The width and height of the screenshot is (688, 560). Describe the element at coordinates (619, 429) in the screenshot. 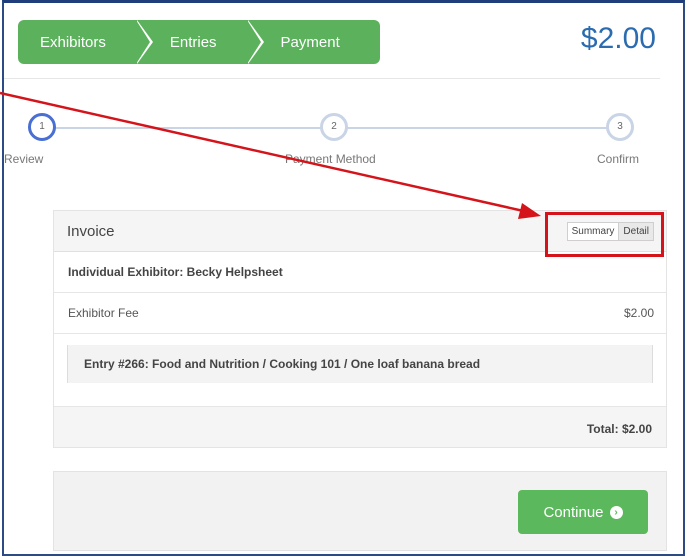

I see `invoice-total: Total: $2.00` at that location.